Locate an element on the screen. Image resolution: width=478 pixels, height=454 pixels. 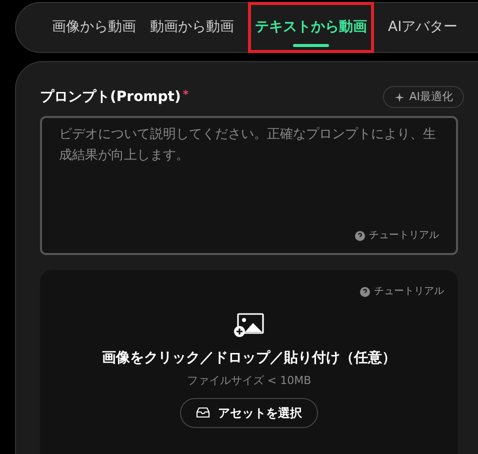
select-asset-button: アセットを選択 is located at coordinates (249, 413).